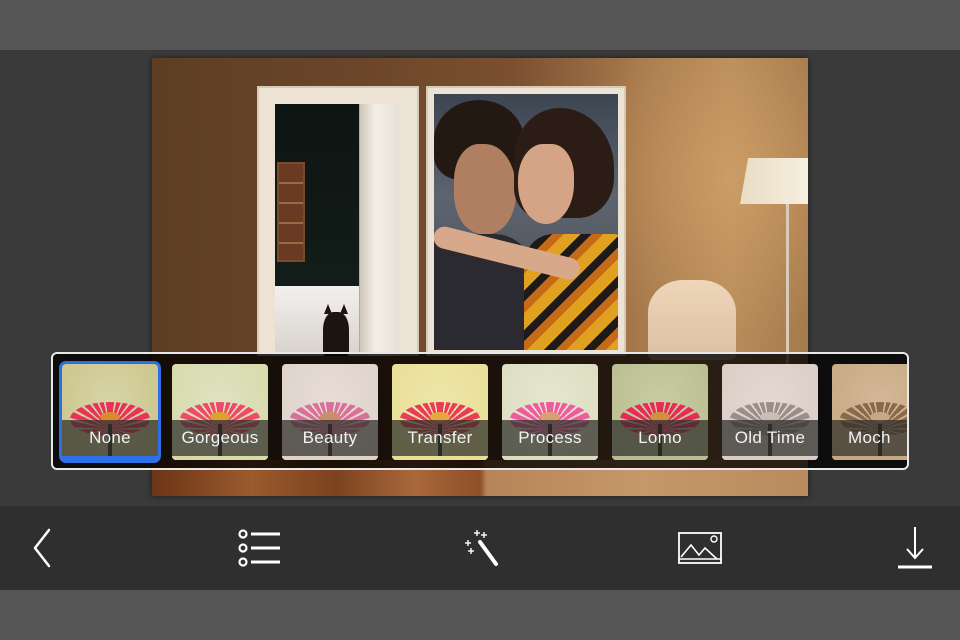 The image size is (960, 640). I want to click on filter-option-moch: Moch, so click(869, 412).